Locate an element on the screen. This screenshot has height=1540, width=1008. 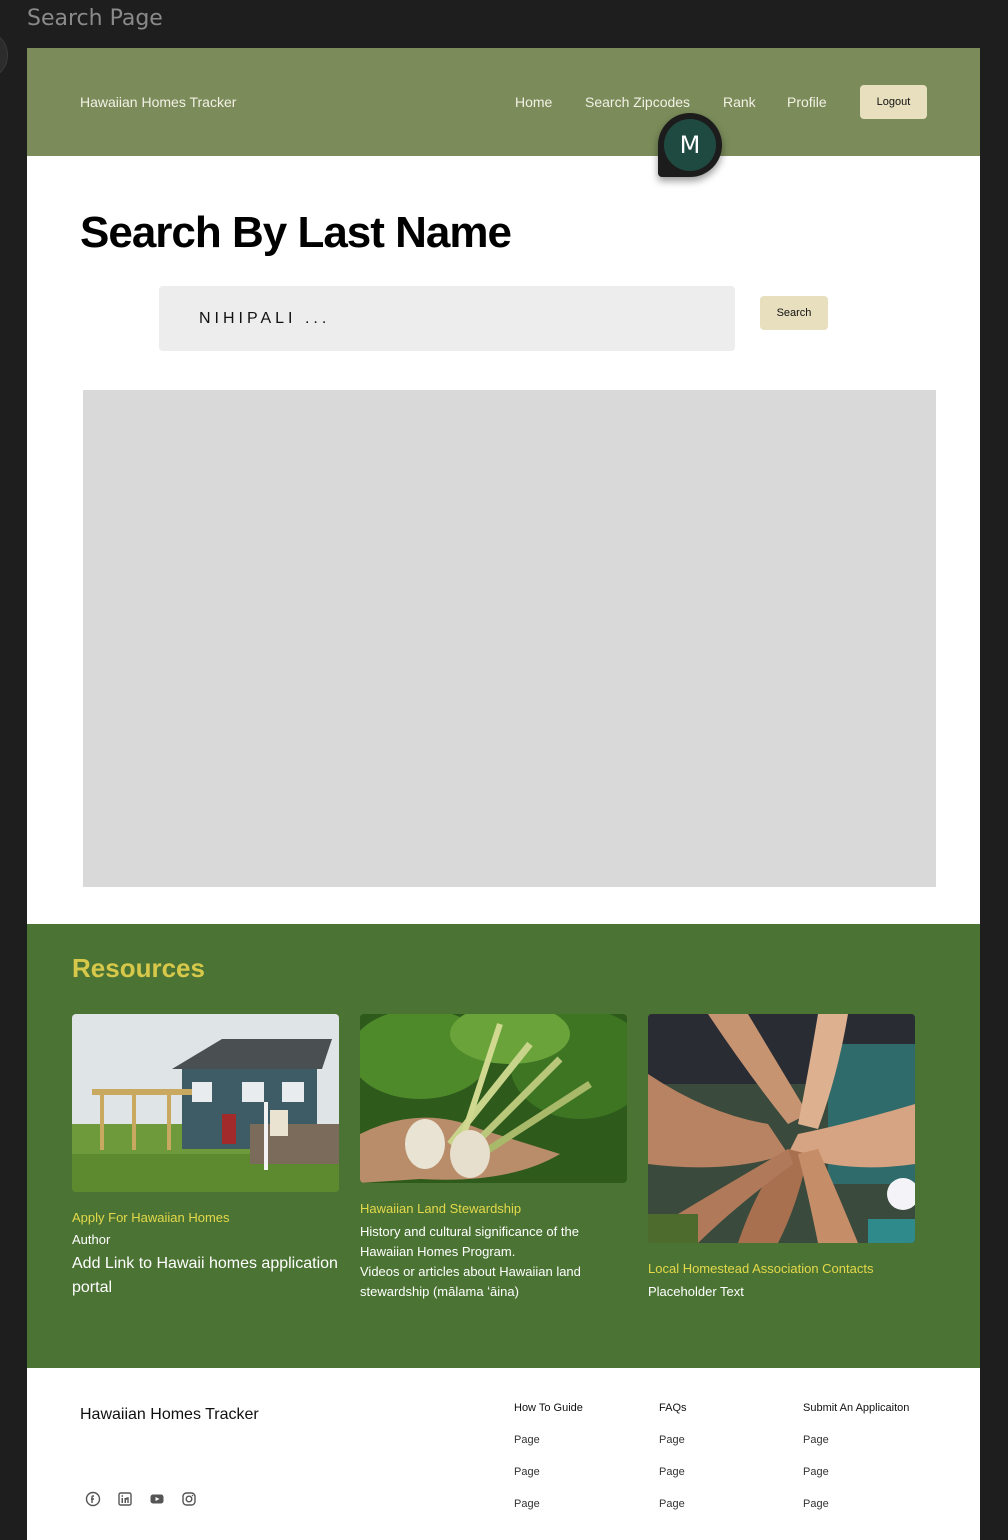
resource-link-apply: Apply For Hawaiian Homes is located at coordinates (205, 1218).